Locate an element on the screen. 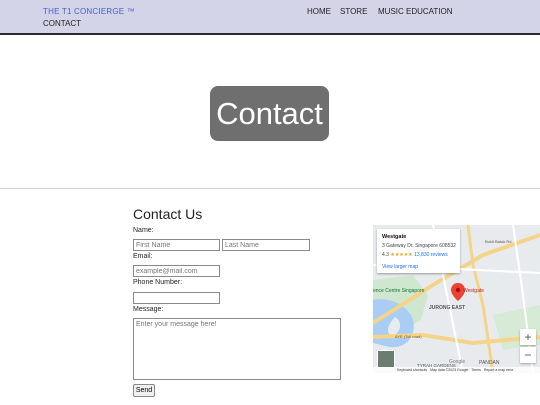 This screenshot has height=405, width=540. first-name-input is located at coordinates (176, 245).